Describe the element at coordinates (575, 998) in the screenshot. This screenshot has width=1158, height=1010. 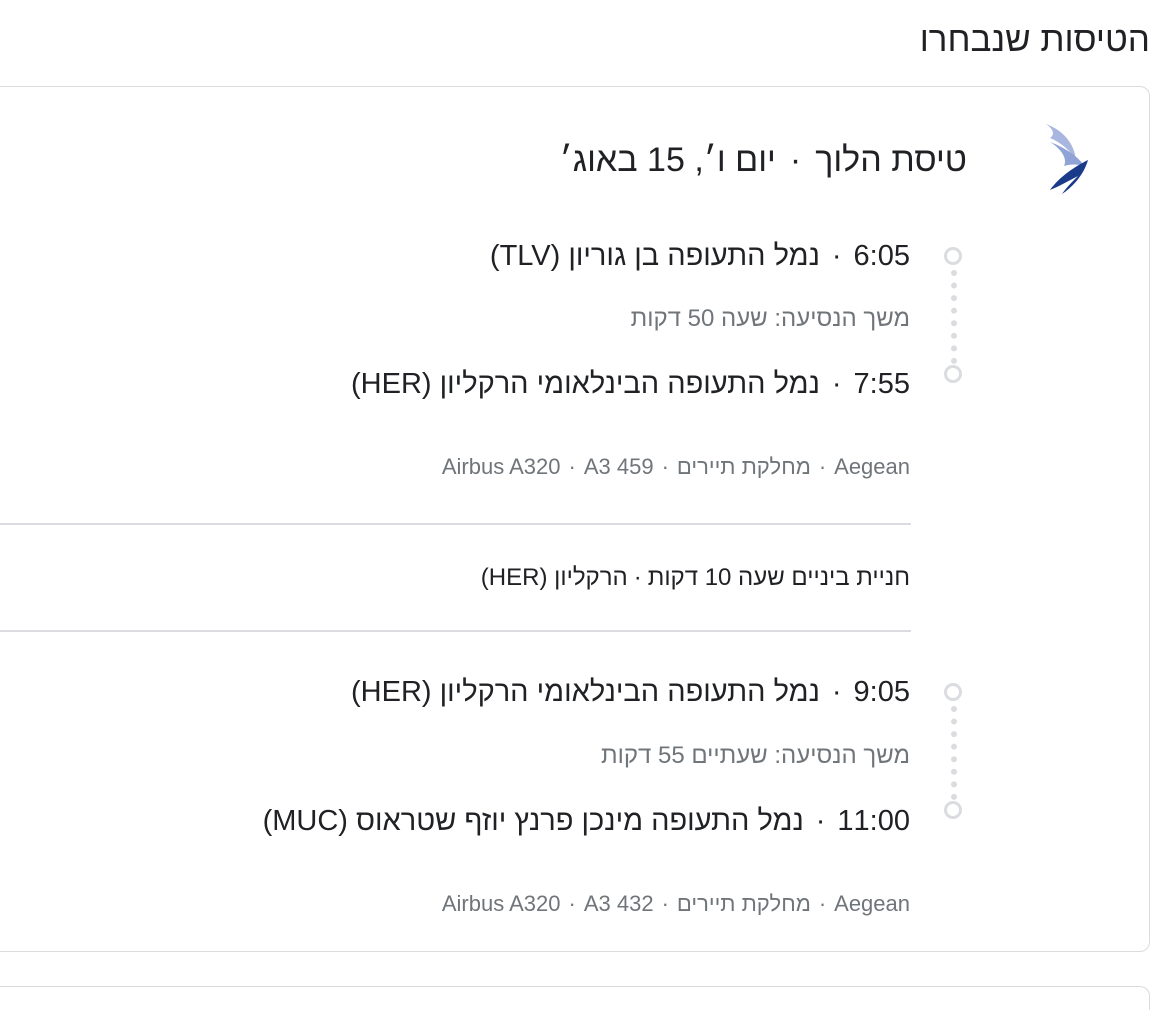
I see `next-card` at that location.